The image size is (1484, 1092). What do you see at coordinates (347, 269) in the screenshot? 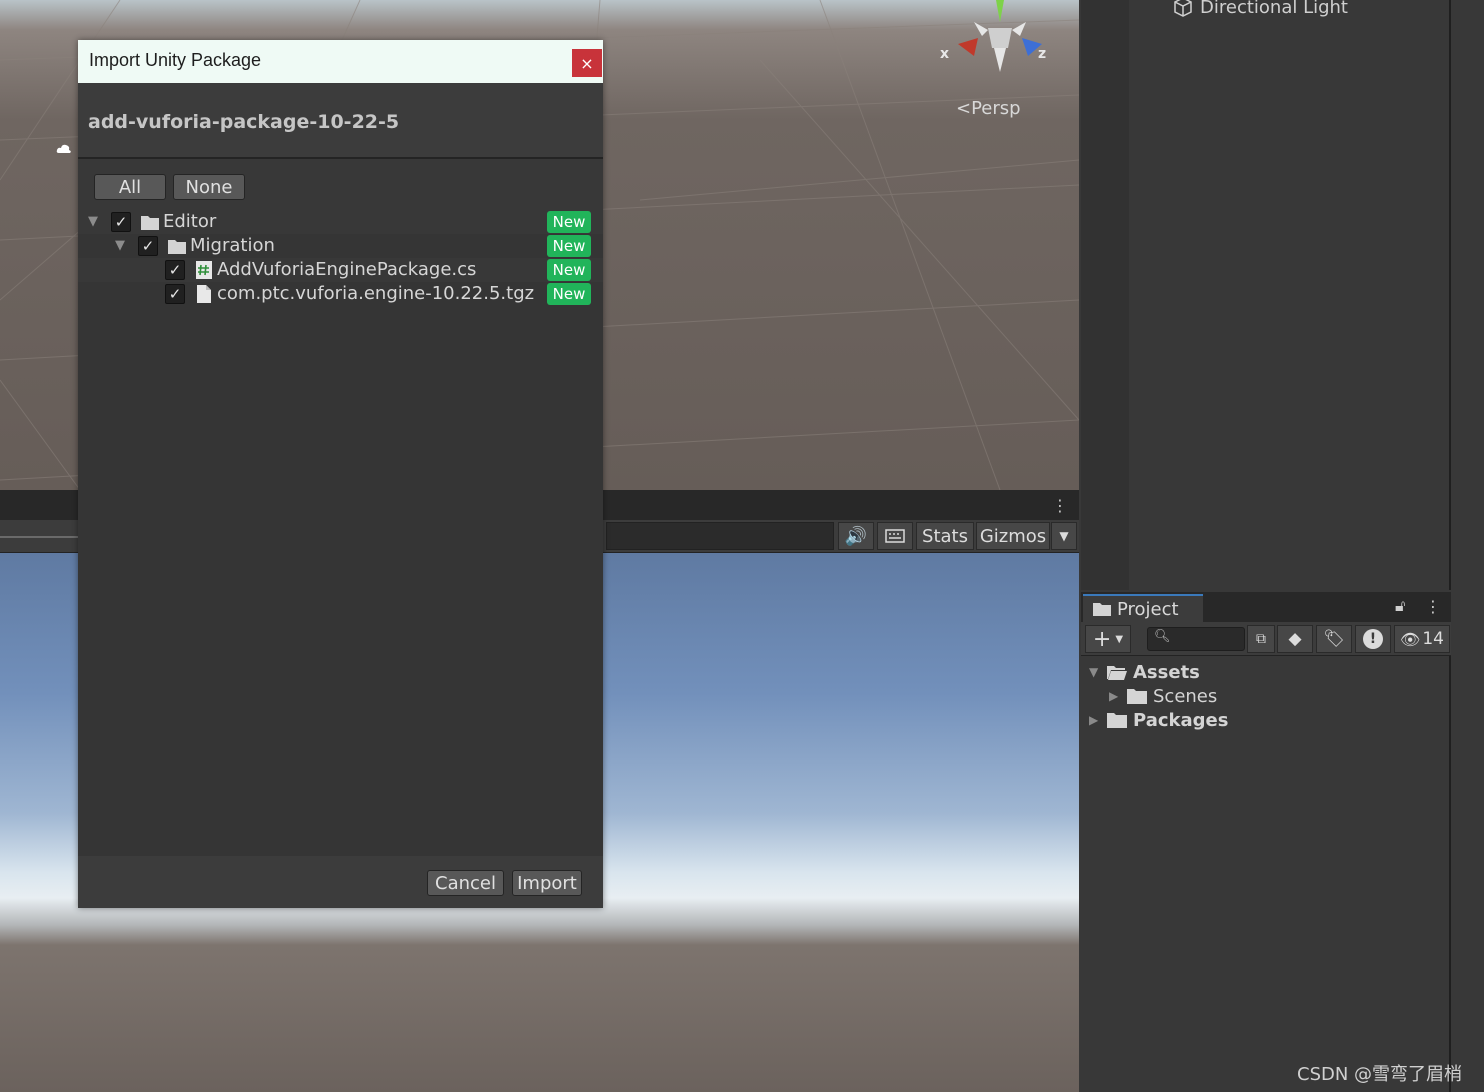
I see `tree-item-label: AddVuforiaEnginePackage.cs` at bounding box center [347, 269].